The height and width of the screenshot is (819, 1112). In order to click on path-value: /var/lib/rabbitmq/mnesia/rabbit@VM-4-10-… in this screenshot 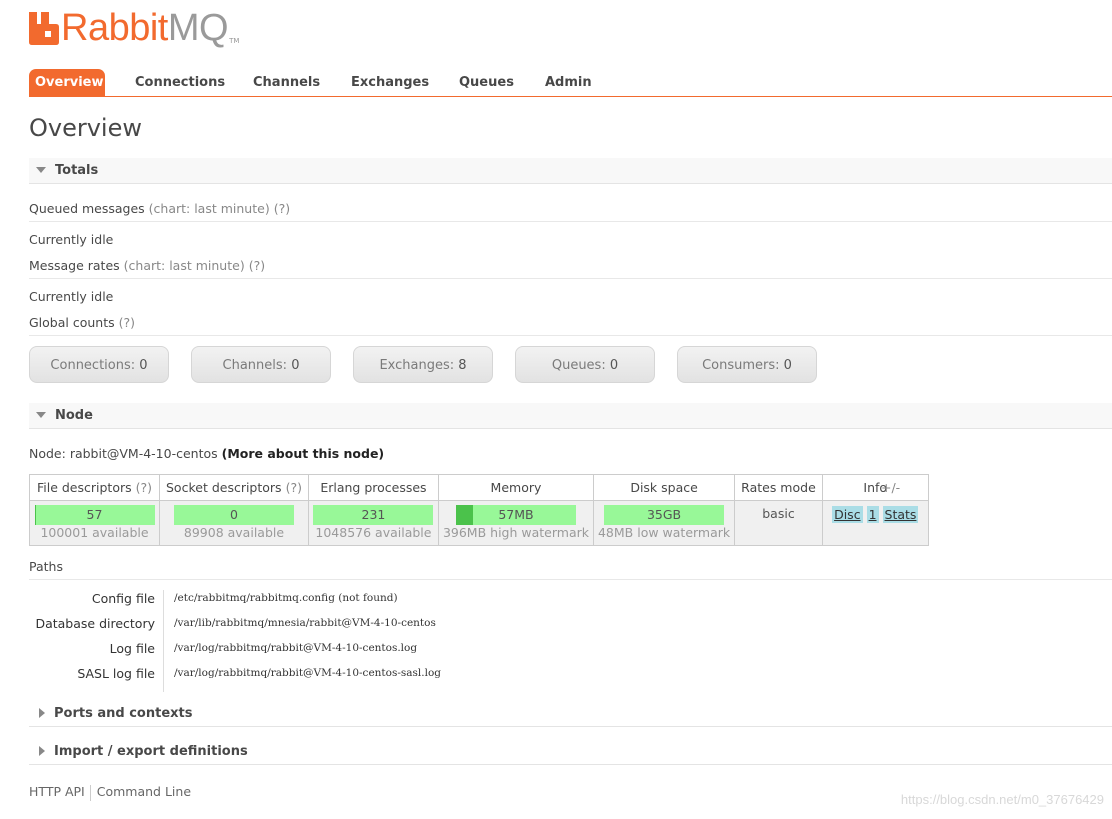, I will do `click(305, 623)`.